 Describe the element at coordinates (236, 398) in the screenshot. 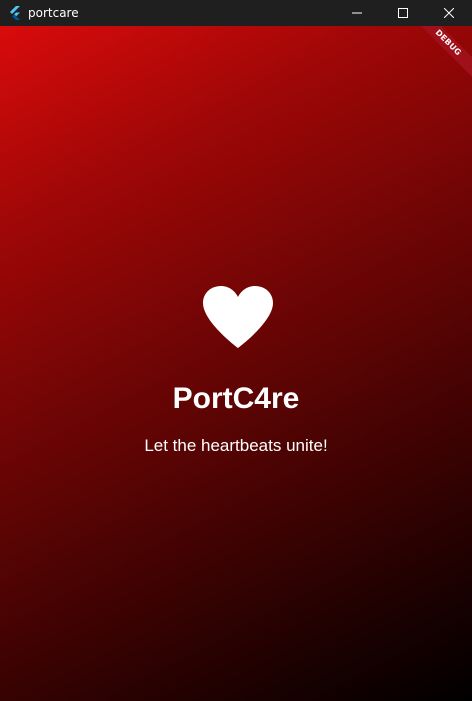

I see `app-name: PortC4re` at that location.